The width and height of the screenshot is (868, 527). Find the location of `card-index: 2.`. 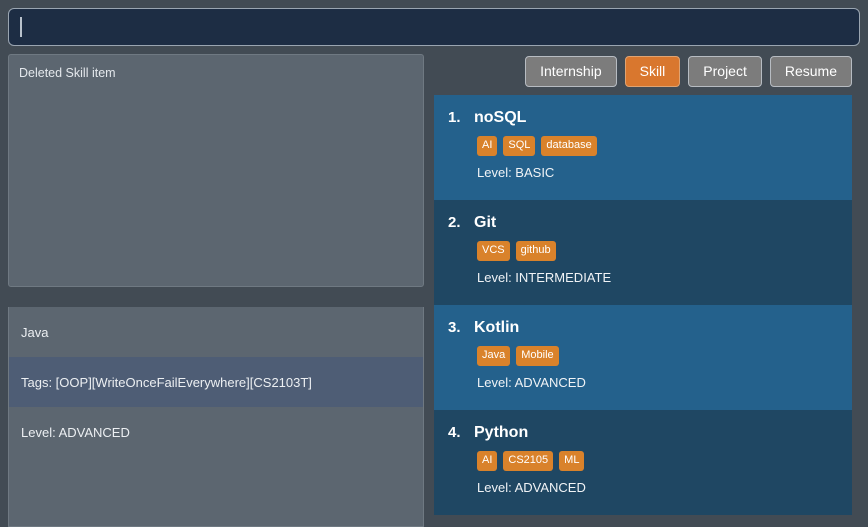

card-index: 2. is located at coordinates (454, 222).